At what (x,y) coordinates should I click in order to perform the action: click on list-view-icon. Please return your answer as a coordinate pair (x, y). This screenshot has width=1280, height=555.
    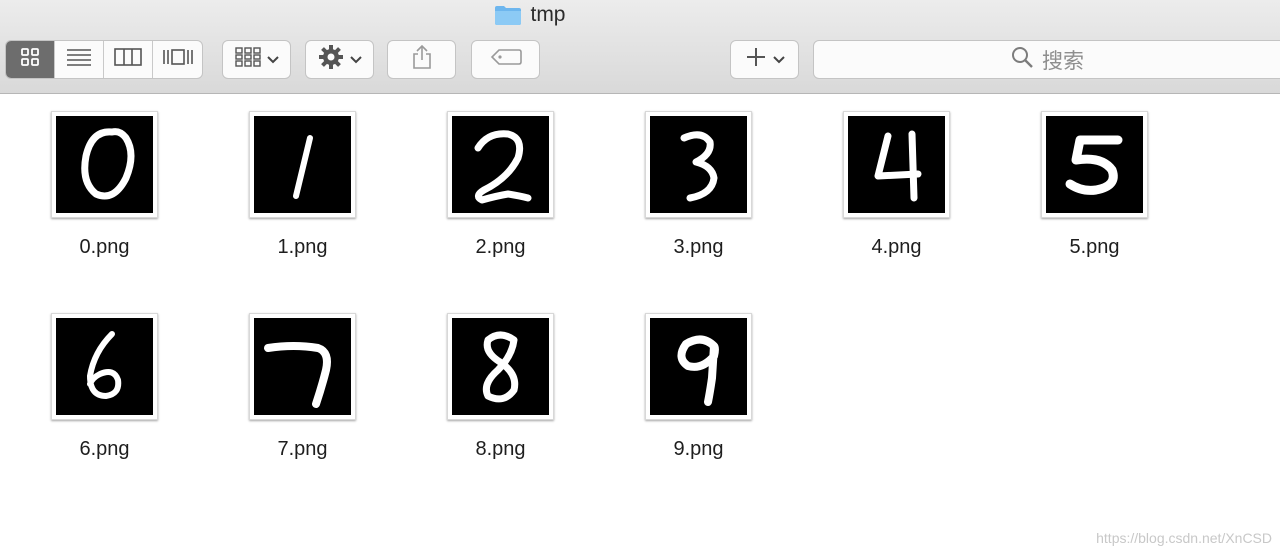
    Looking at the image, I should click on (79, 59).